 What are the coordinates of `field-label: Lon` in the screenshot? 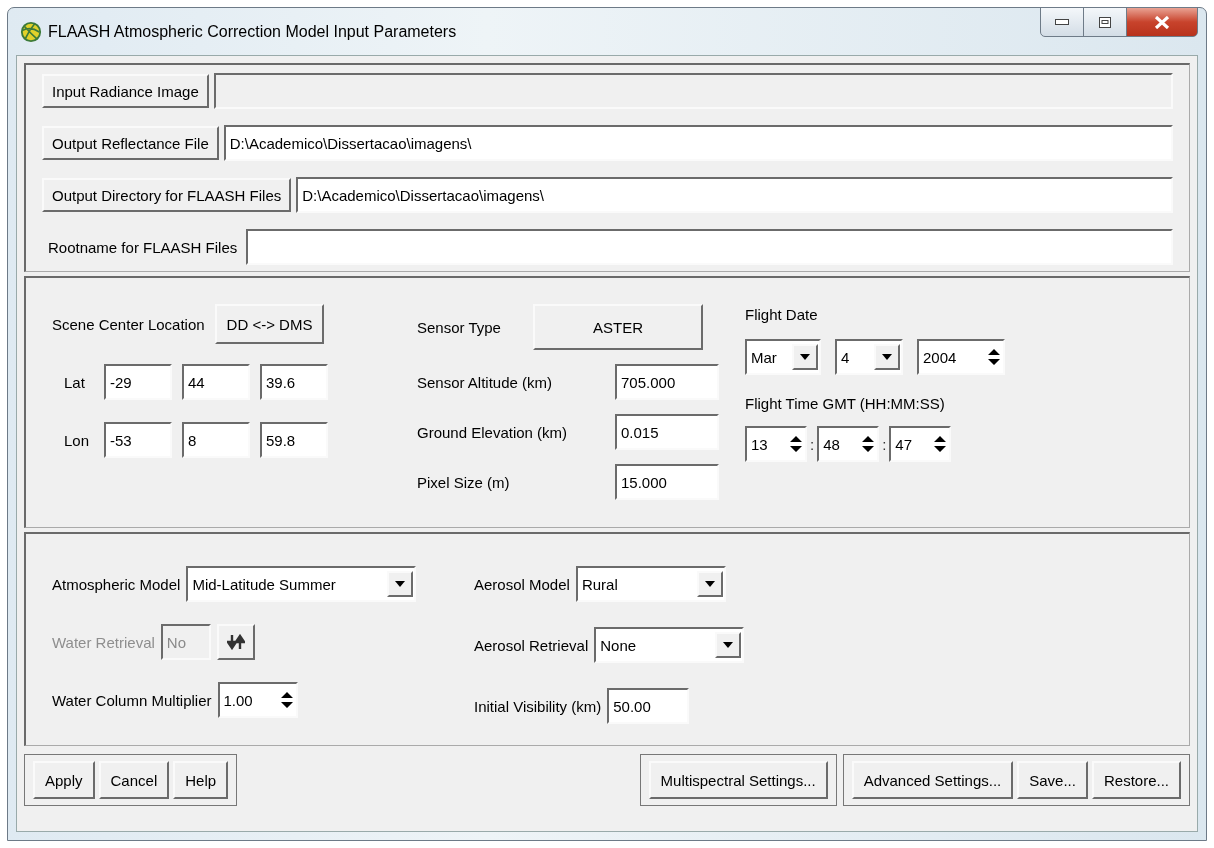 It's located at (77, 440).